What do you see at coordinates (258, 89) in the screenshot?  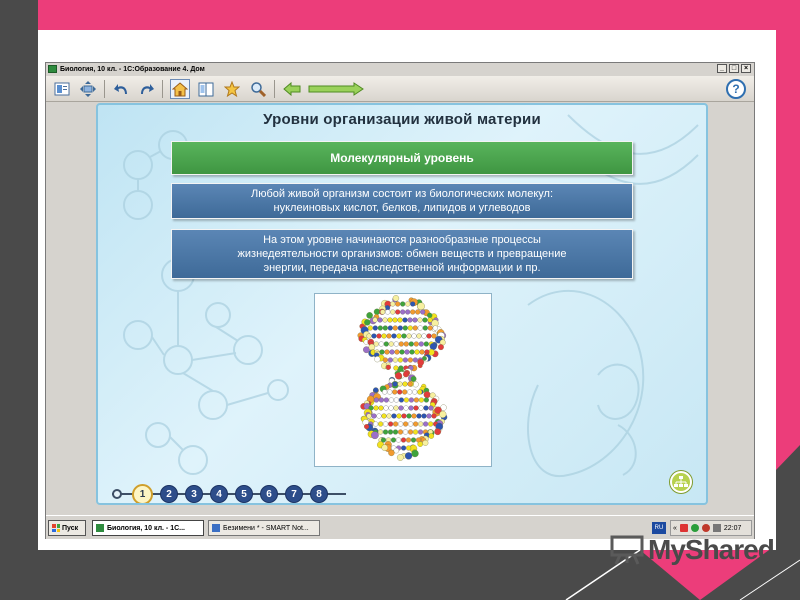 I see `search-icon` at bounding box center [258, 89].